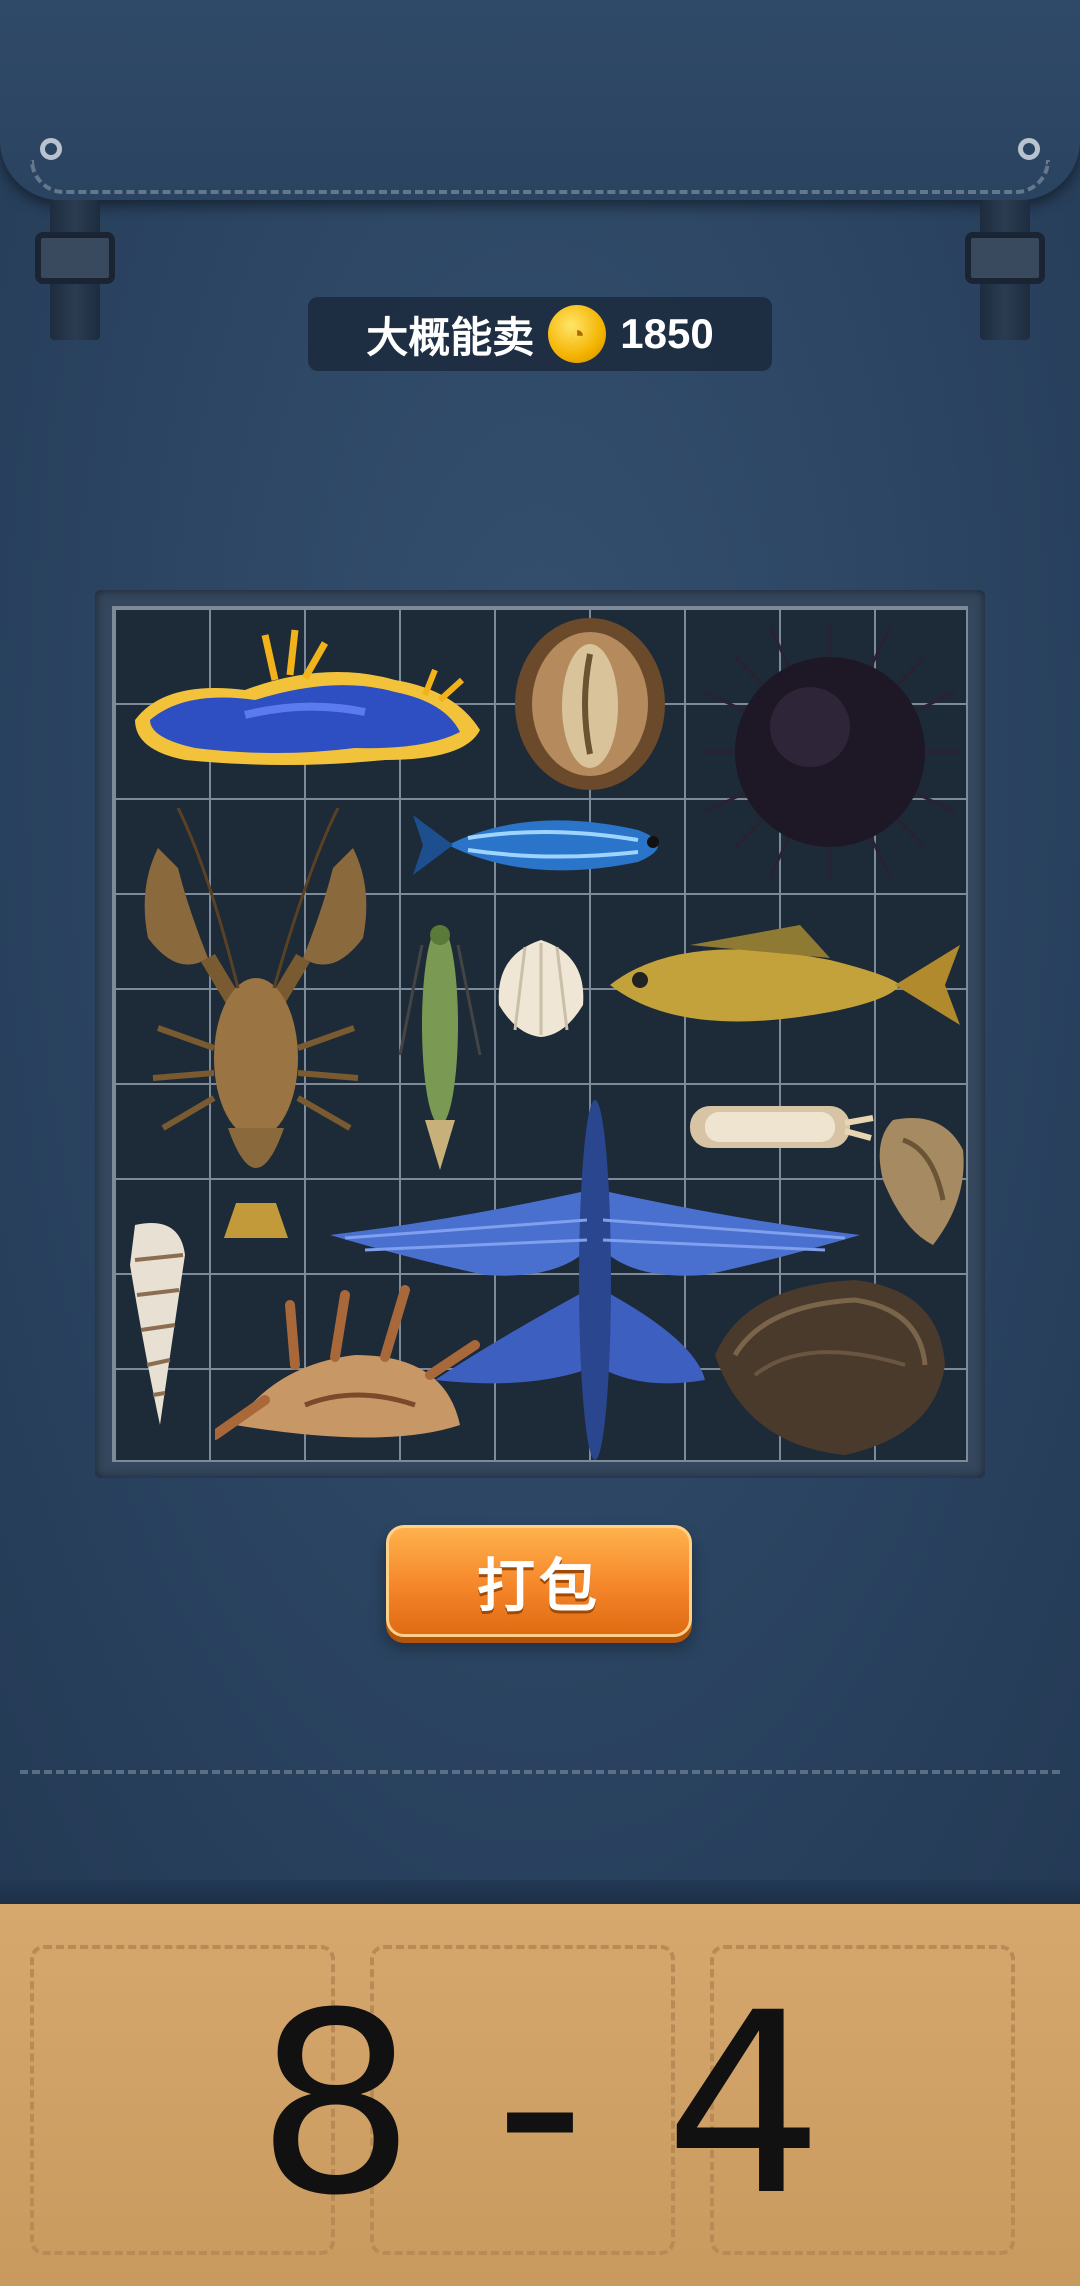 The image size is (1080, 2286). Describe the element at coordinates (450, 337) in the screenshot. I see `sell-estimate-label: 大概能卖` at that location.